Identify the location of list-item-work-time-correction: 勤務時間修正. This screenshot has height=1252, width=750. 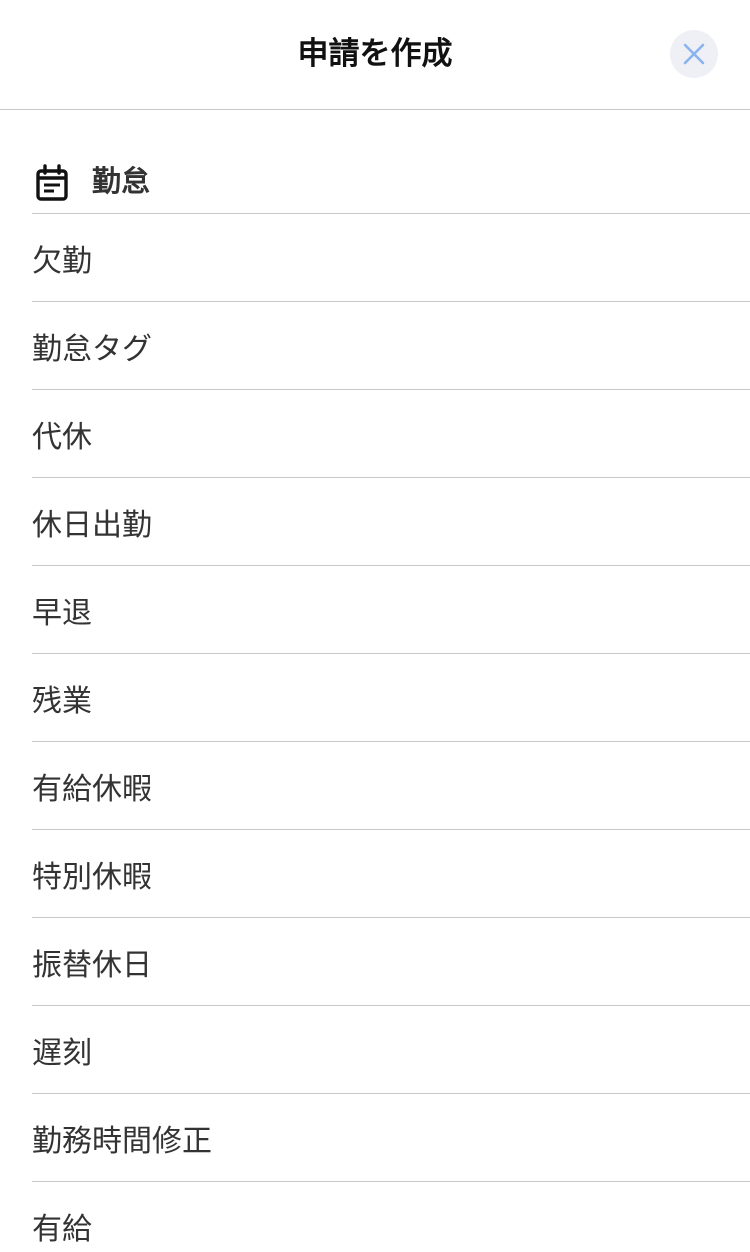
(391, 1138).